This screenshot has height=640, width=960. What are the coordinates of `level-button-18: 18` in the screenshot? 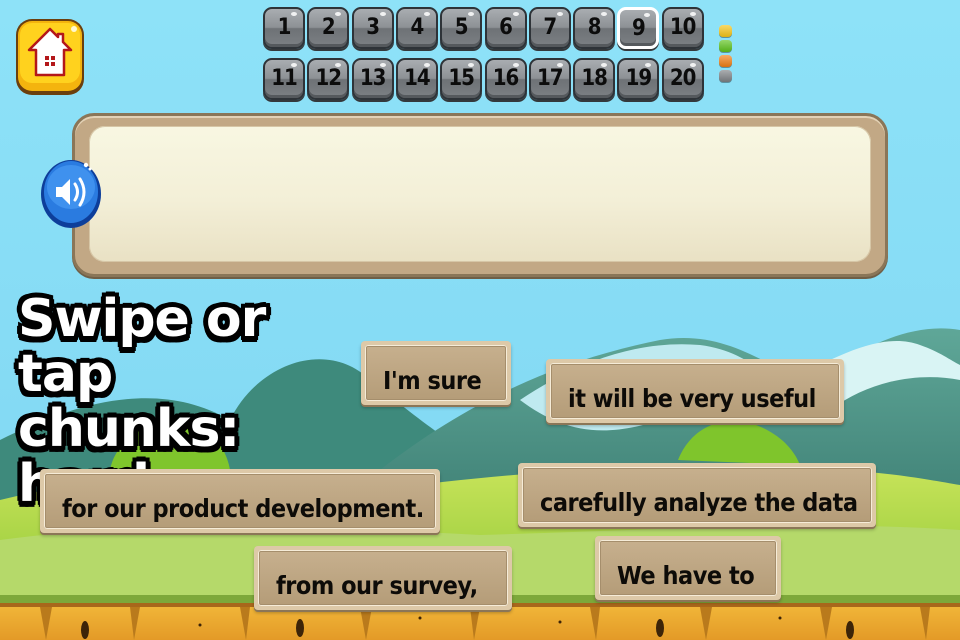 It's located at (594, 79).